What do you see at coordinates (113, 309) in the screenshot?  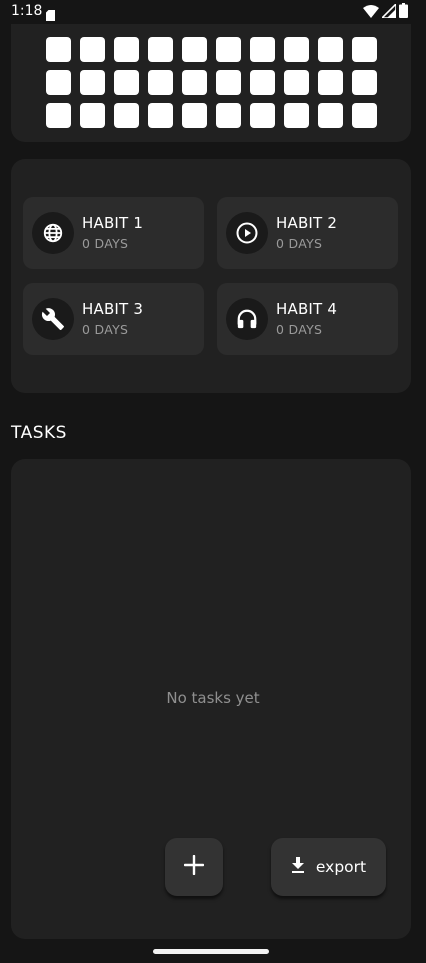 I see `habit-name: HABIT 3` at bounding box center [113, 309].